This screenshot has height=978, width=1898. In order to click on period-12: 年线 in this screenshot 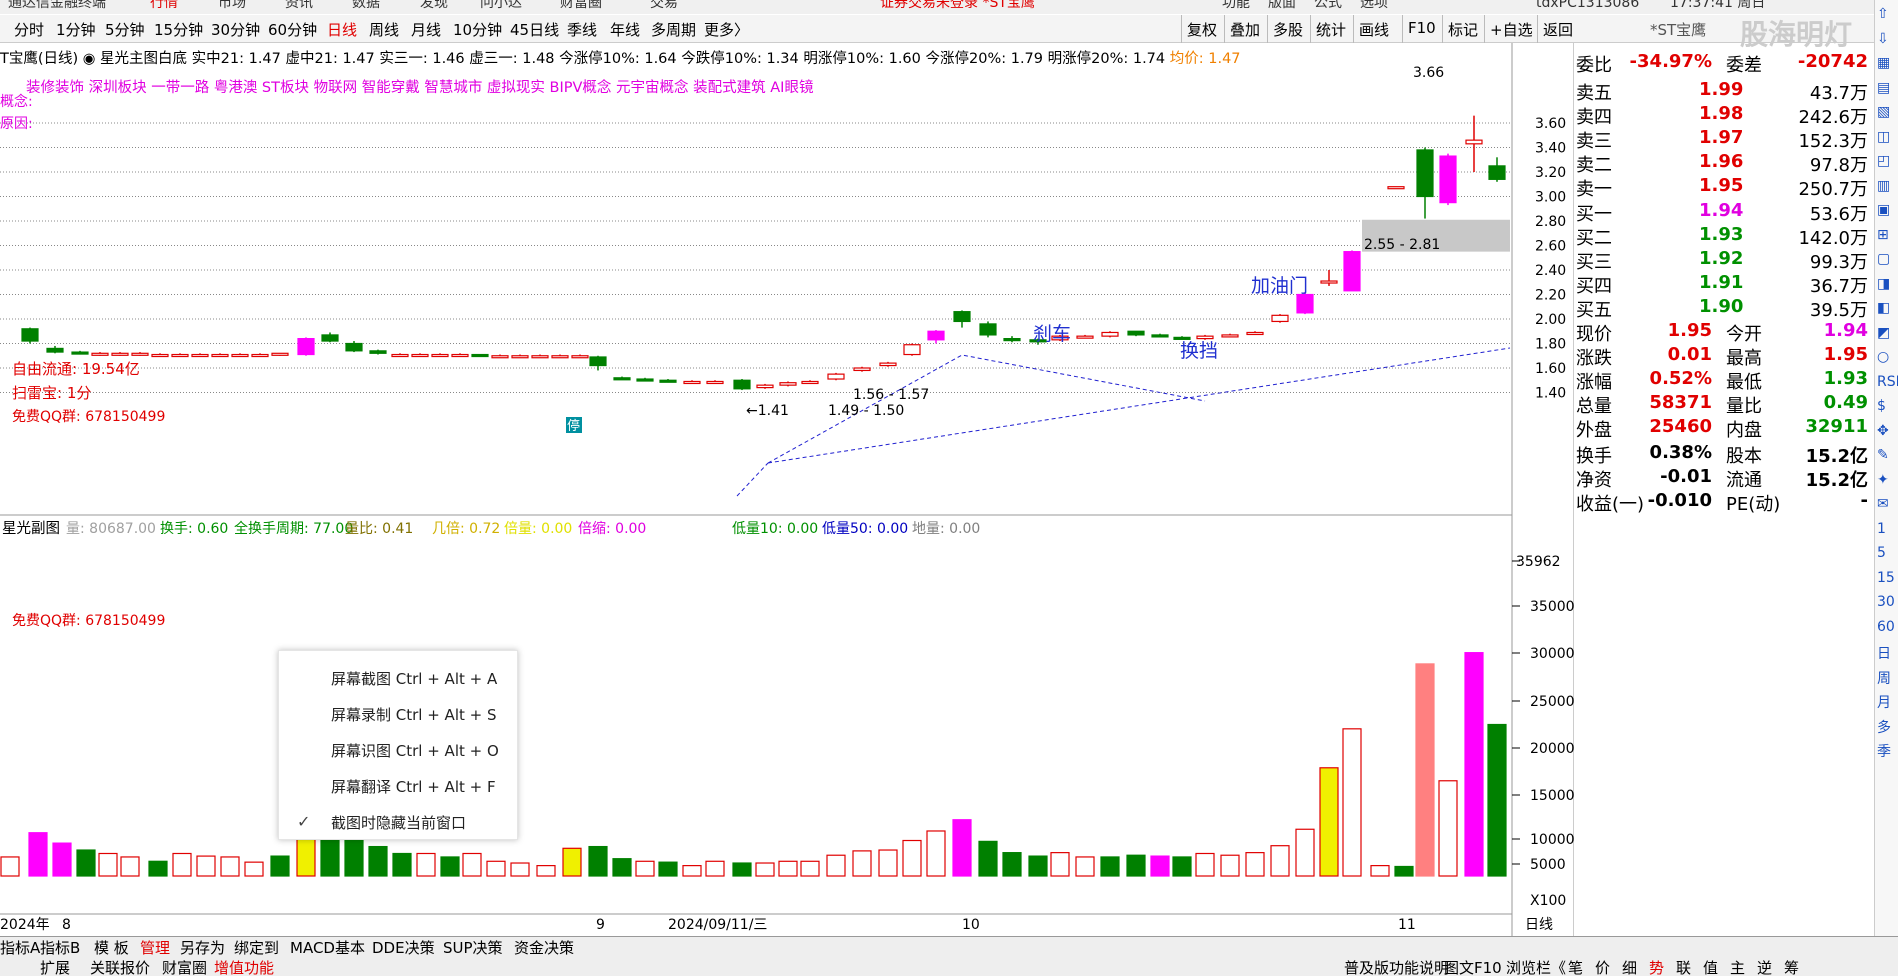, I will do `click(625, 29)`.